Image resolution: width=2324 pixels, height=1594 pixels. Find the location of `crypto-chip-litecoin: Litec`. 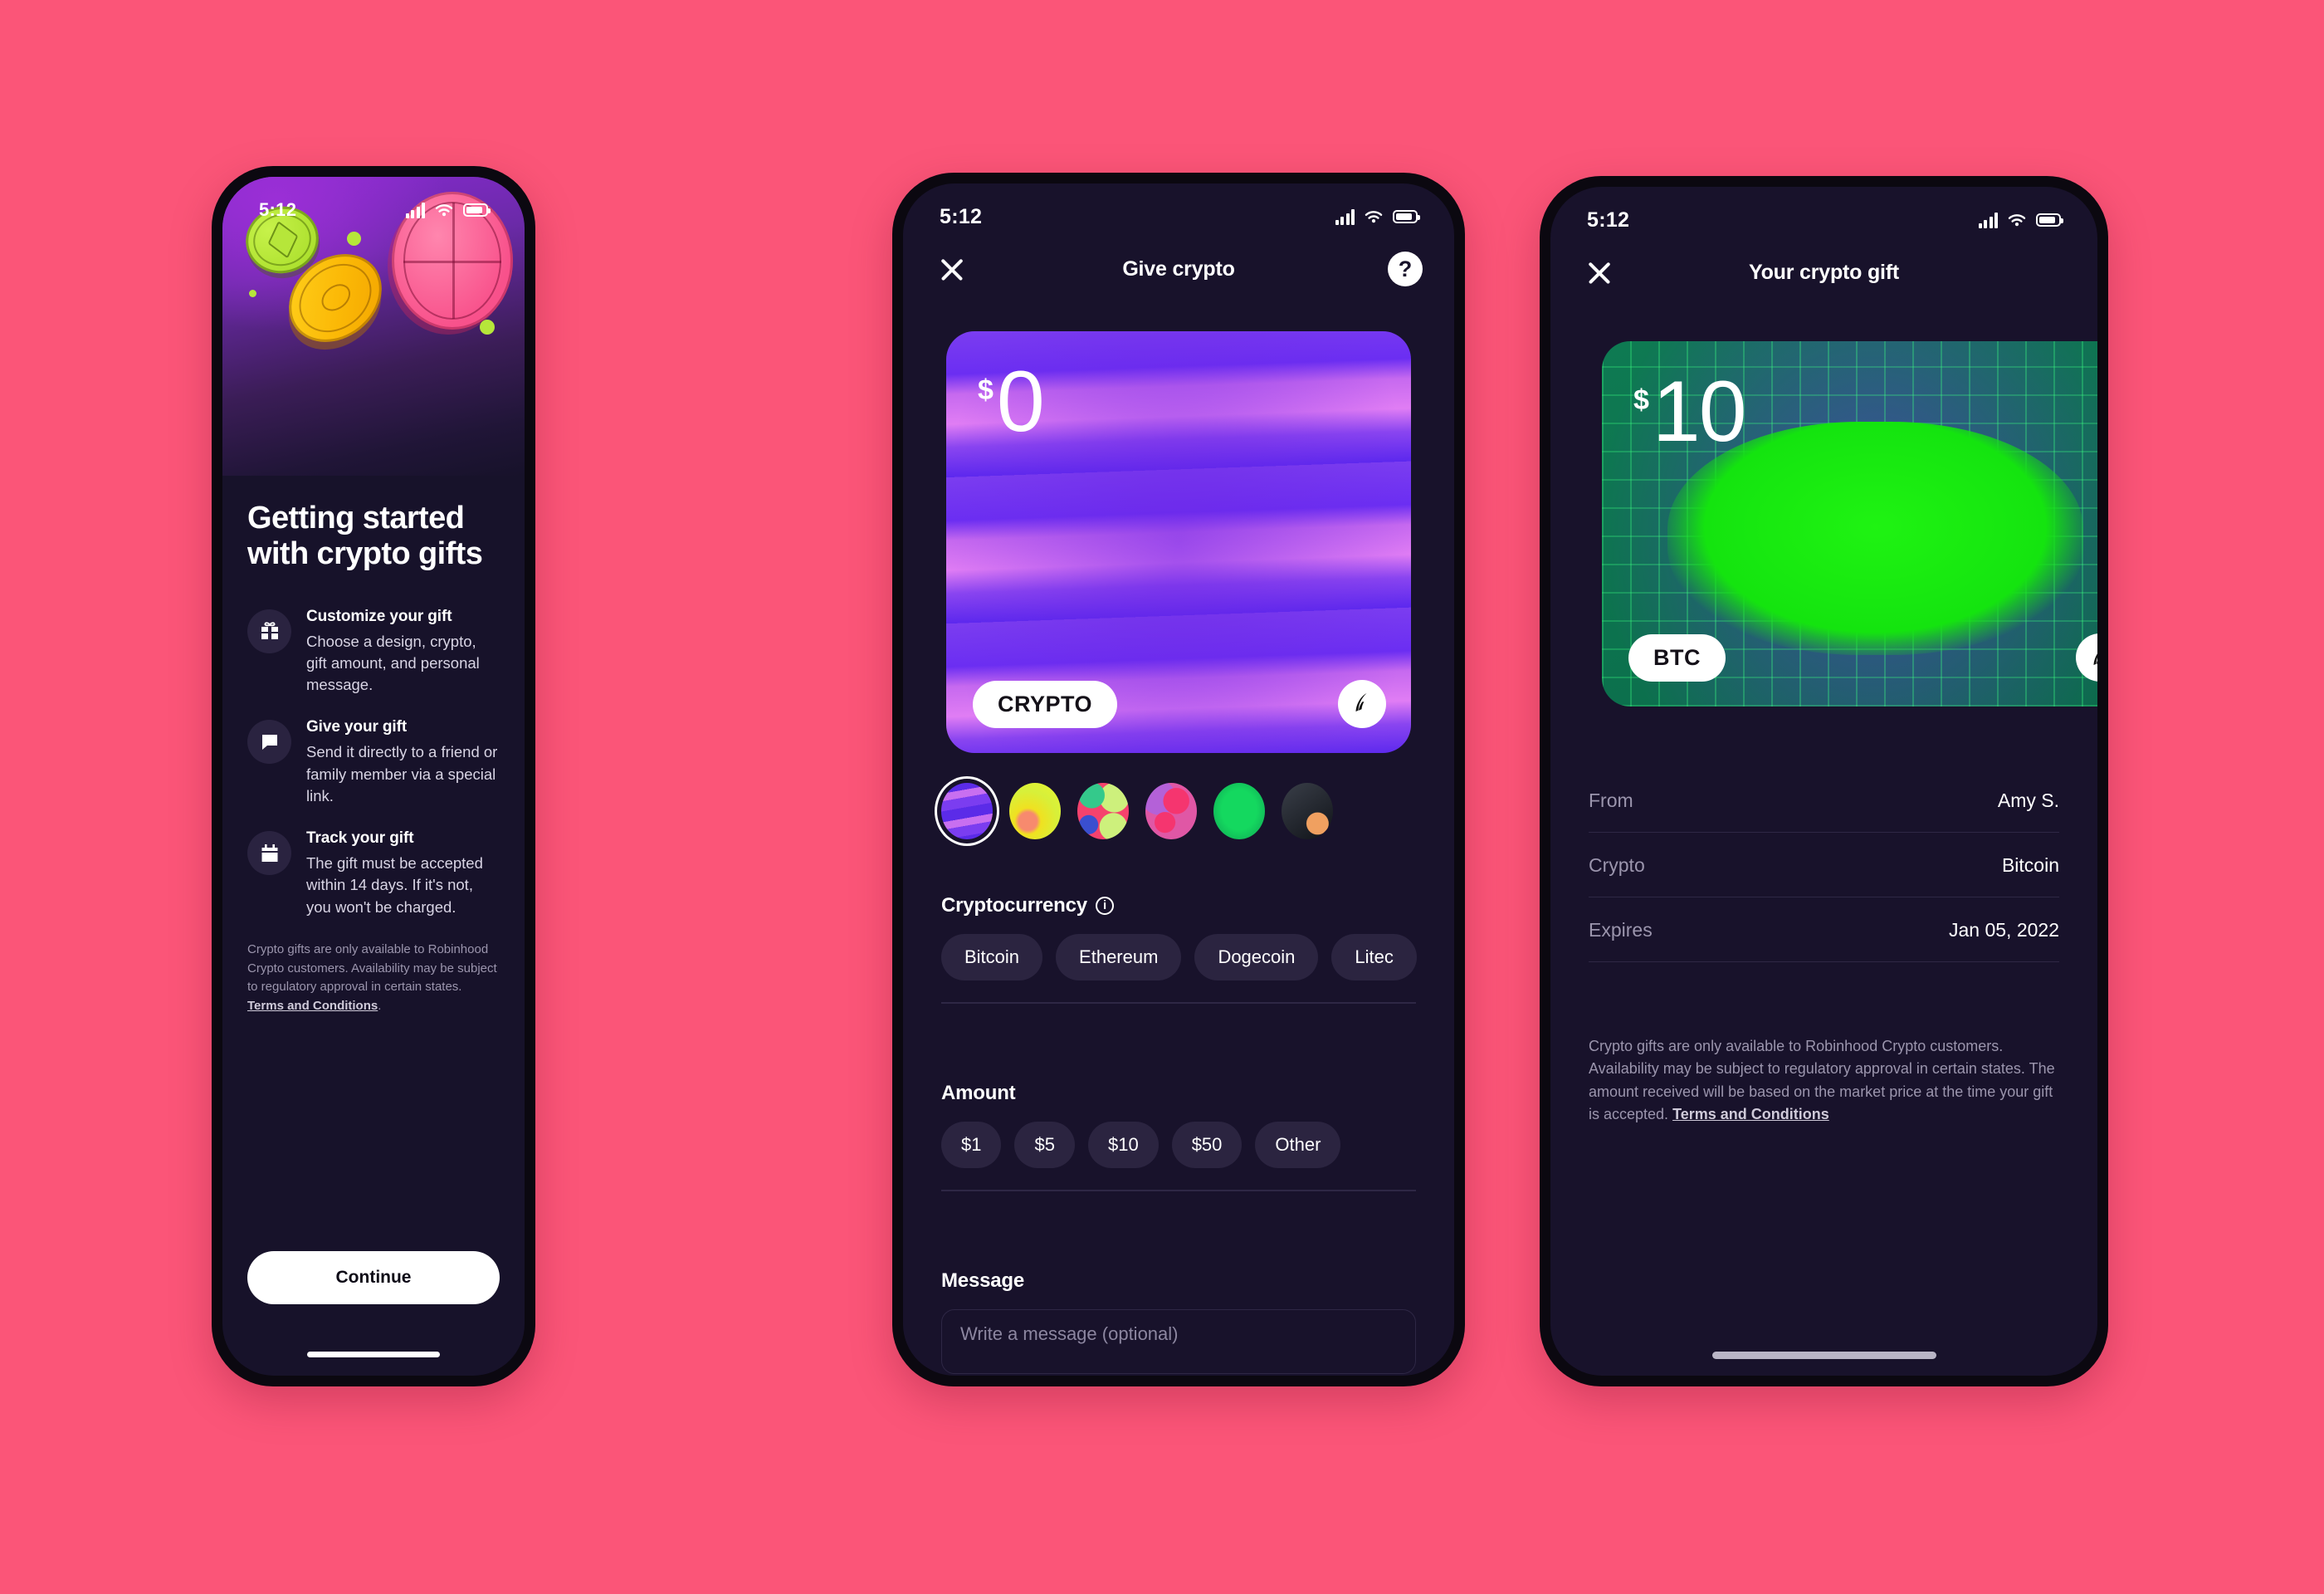

crypto-chip-litecoin: Litec is located at coordinates (1374, 957).